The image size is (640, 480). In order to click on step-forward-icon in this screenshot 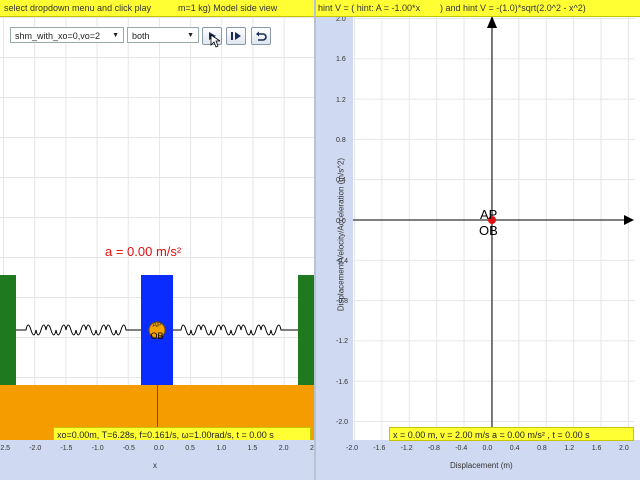, I will do `click(236, 36)`.